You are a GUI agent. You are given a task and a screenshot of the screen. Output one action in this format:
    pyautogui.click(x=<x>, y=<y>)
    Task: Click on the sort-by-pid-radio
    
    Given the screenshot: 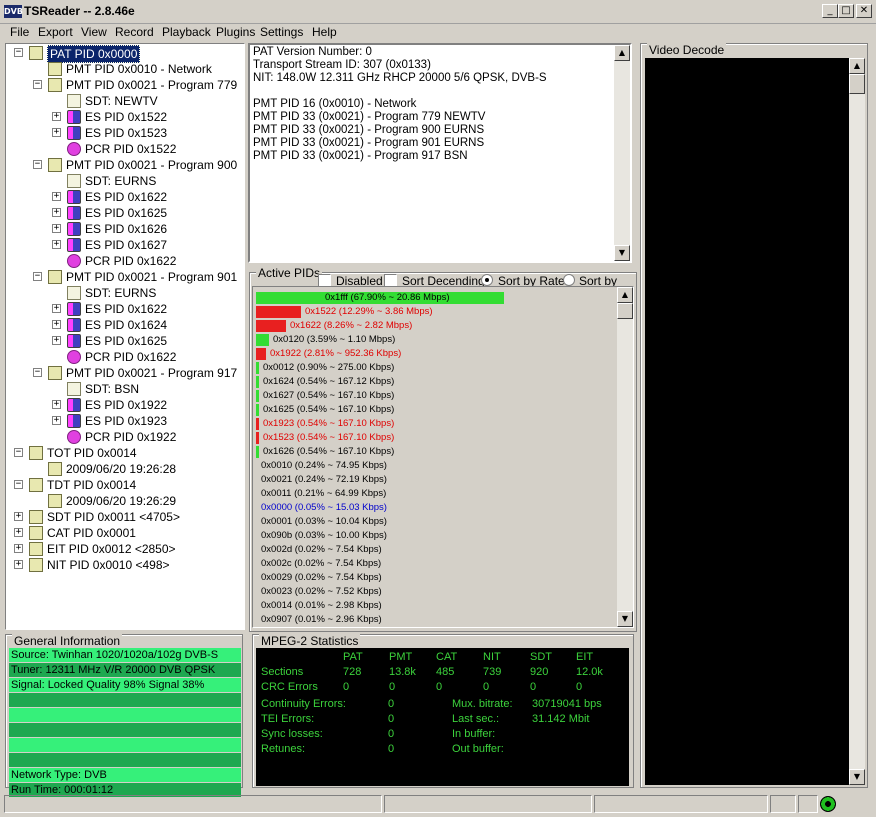 What is the action you would take?
    pyautogui.click(x=569, y=280)
    